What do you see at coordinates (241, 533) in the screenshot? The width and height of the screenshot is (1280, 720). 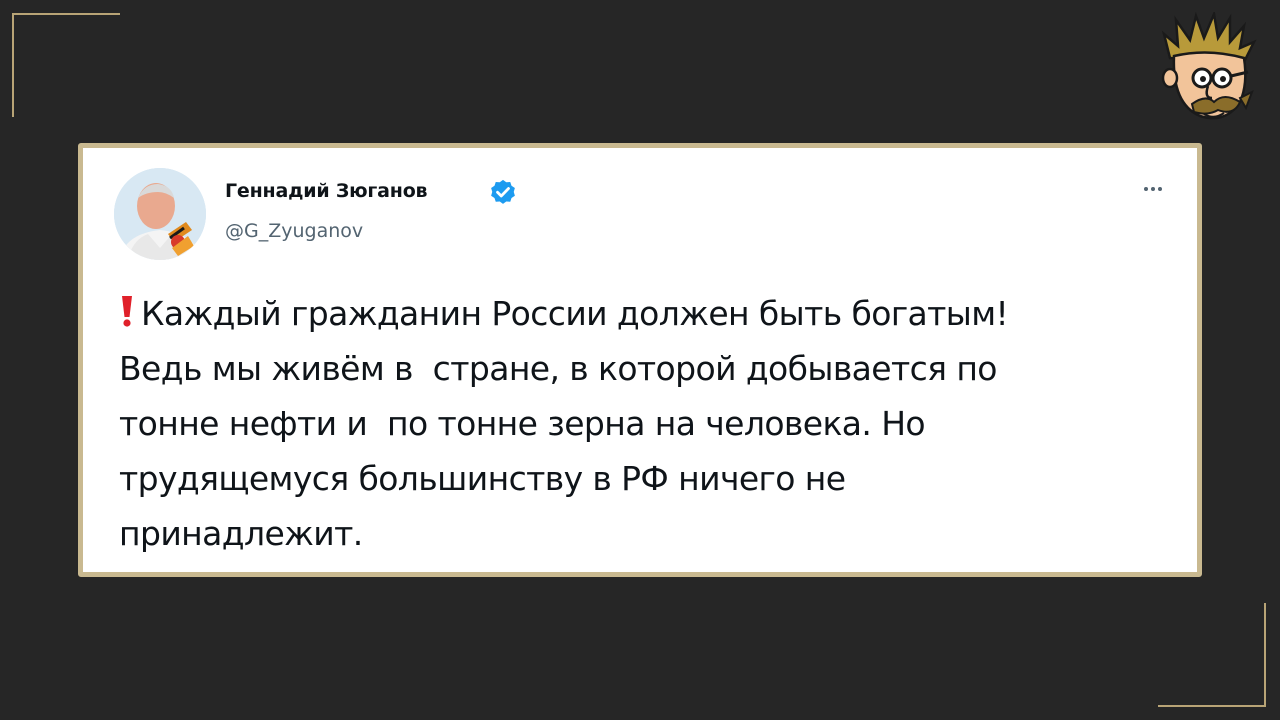 I see `tweet-line-5: принадлежит.` at bounding box center [241, 533].